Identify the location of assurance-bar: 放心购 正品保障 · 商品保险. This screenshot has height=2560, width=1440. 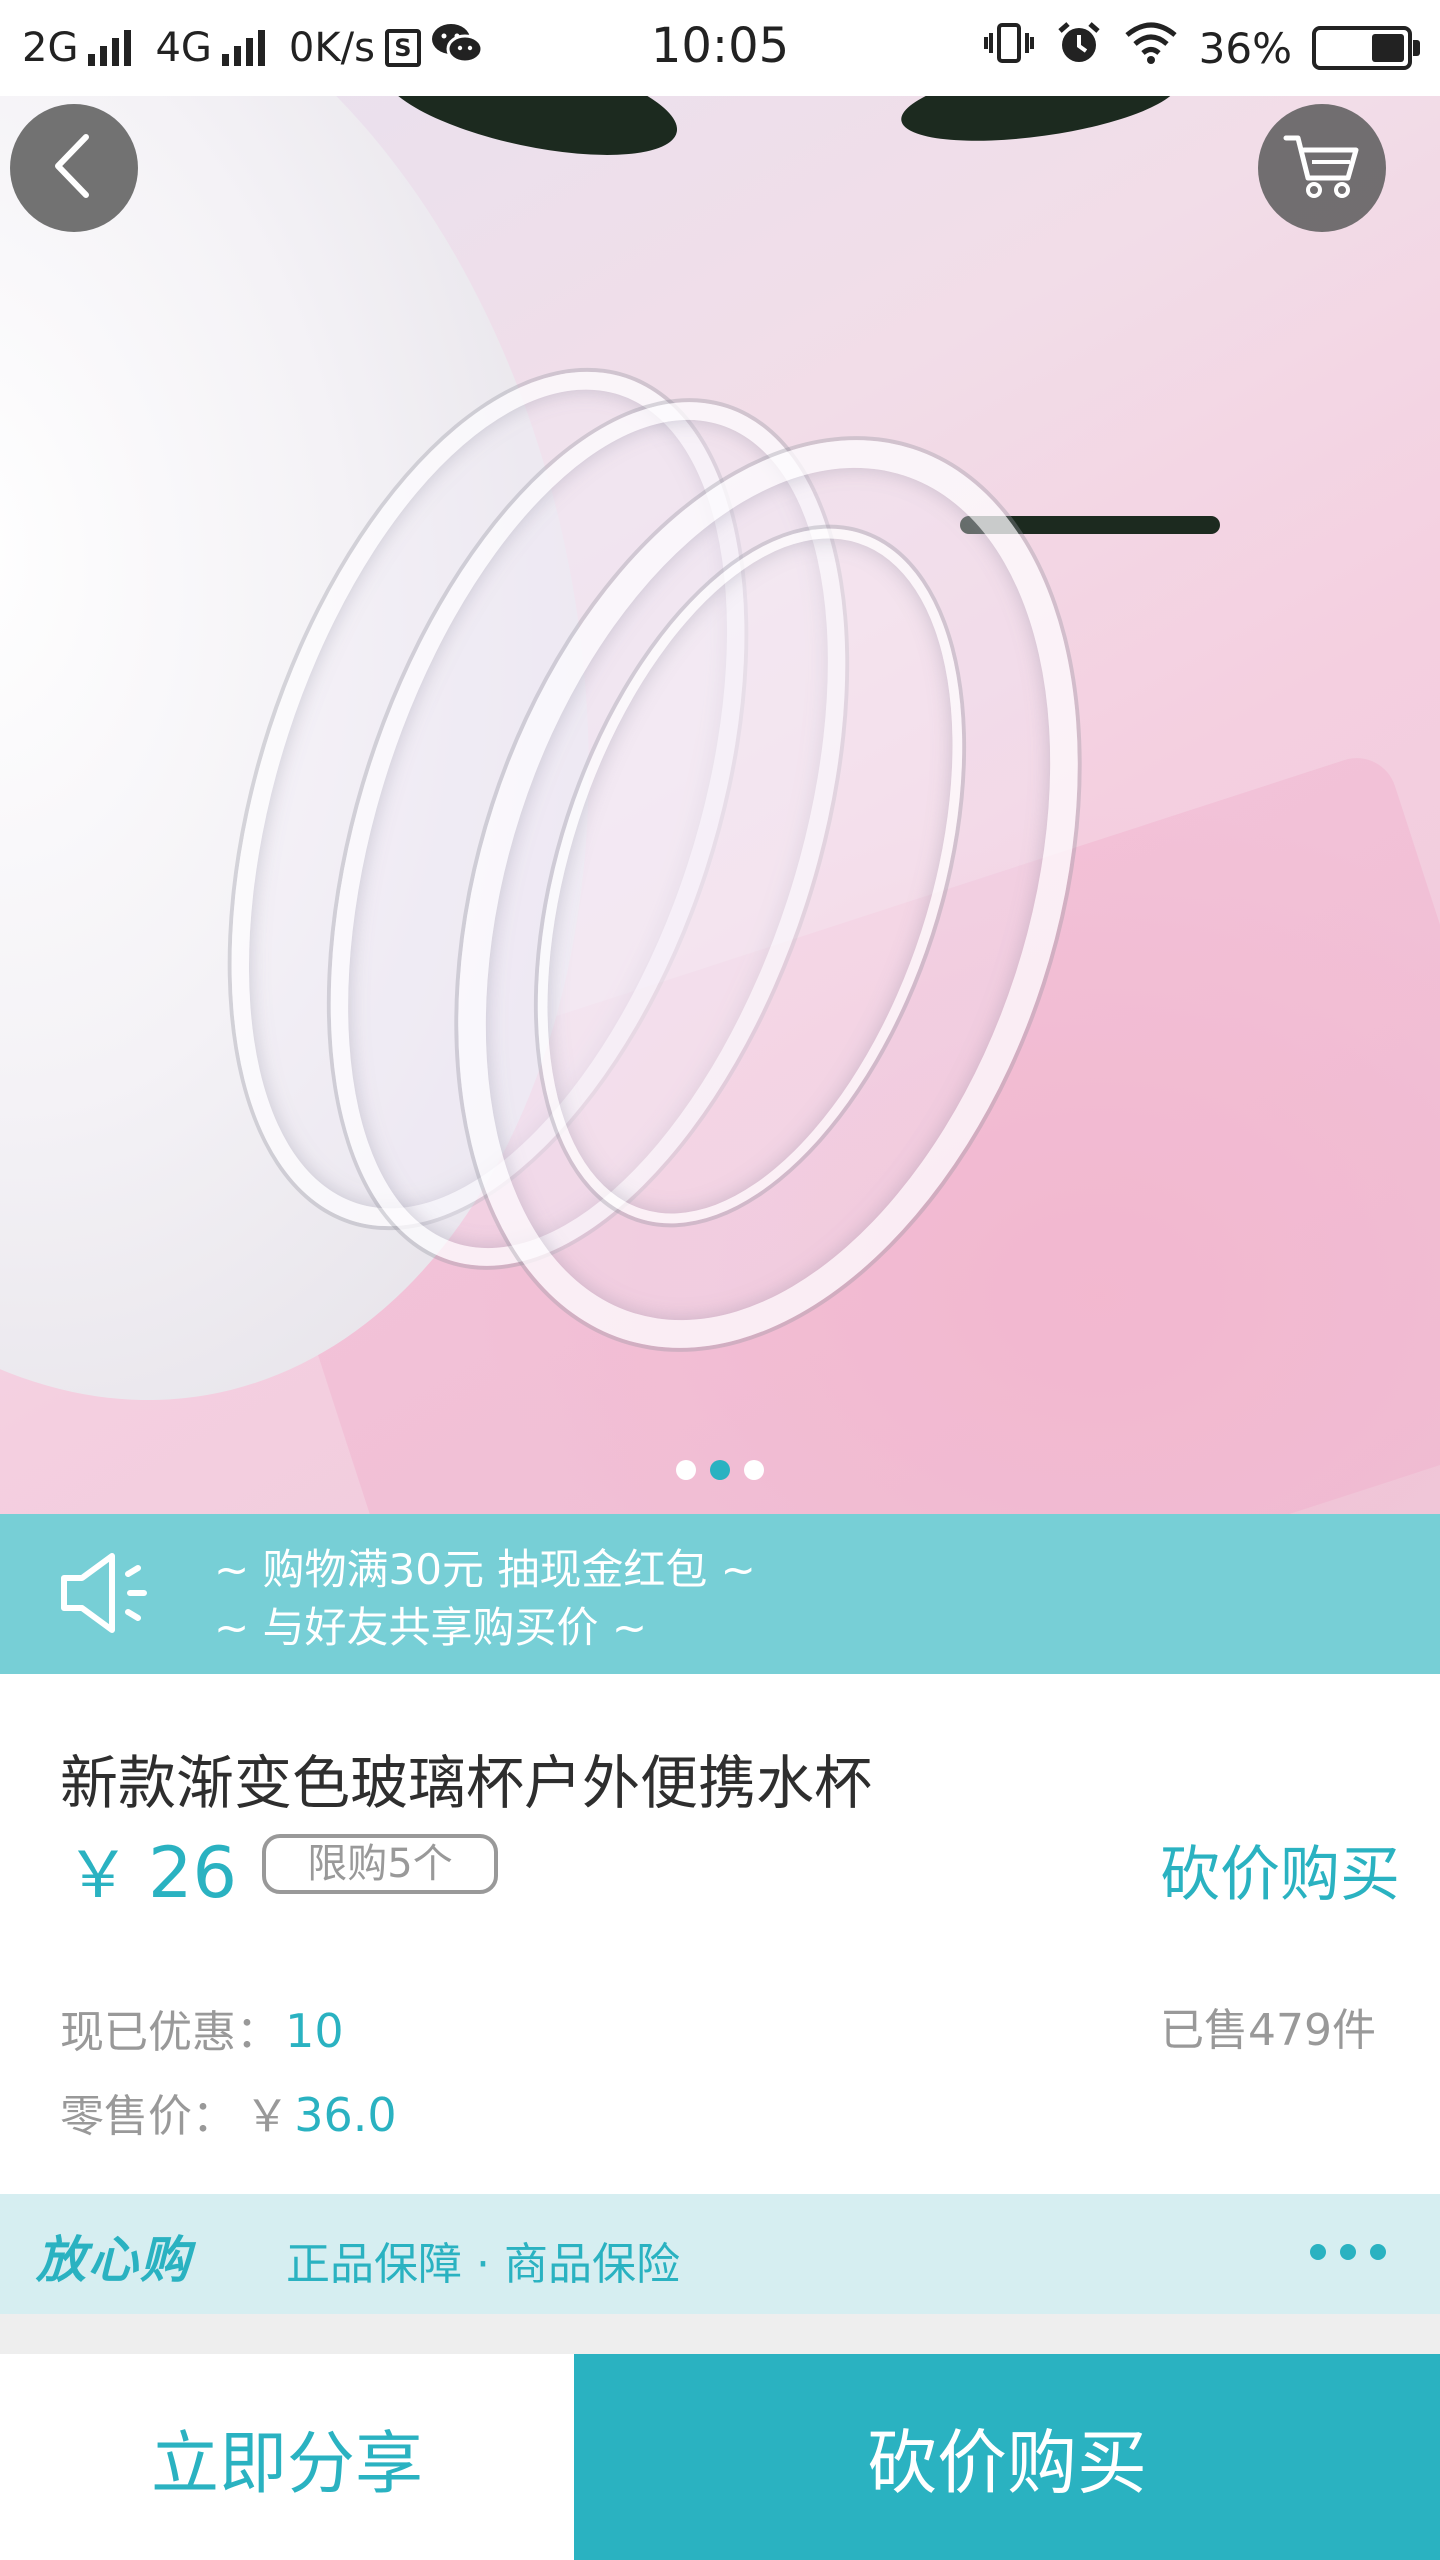
(720, 2254).